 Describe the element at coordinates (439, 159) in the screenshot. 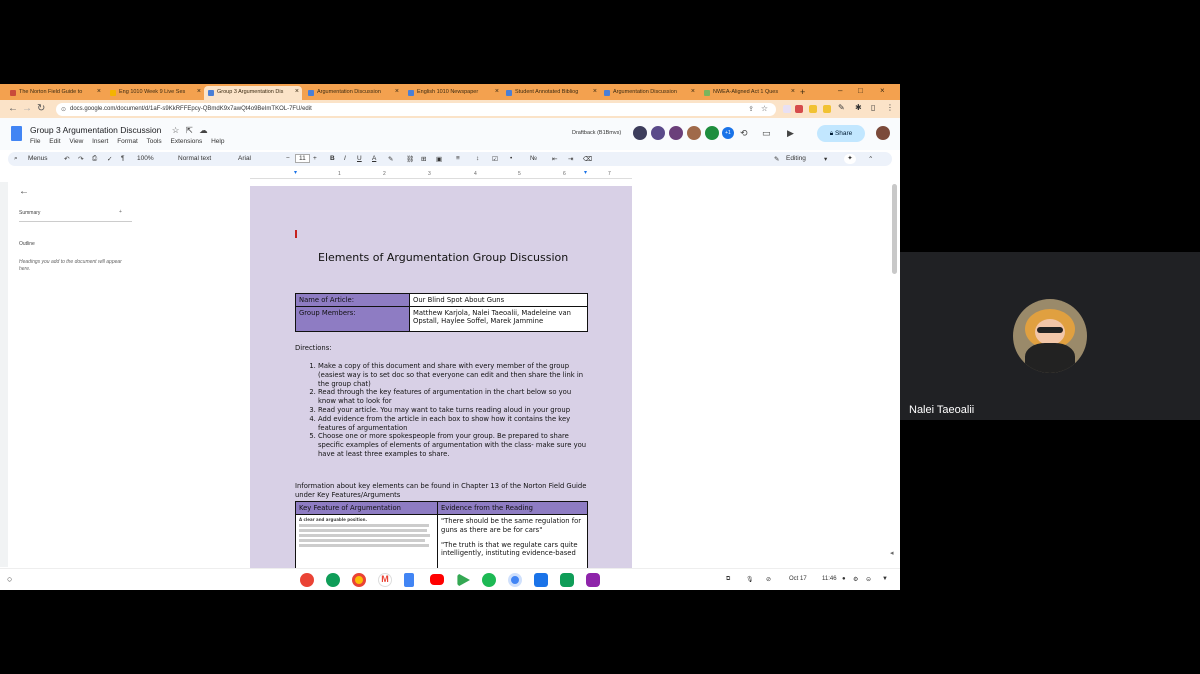

I see `insert-image-icon: ▣` at that location.